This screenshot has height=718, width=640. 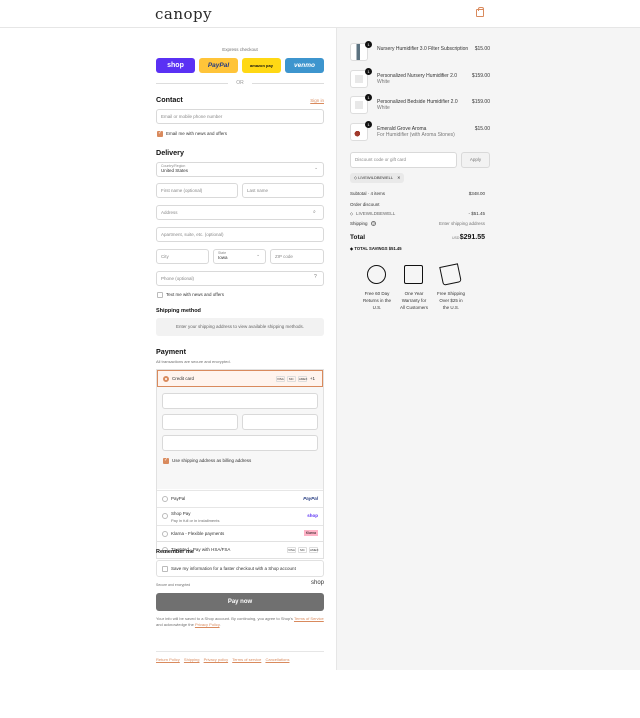 I want to click on amex-icon: AMEX, so click(x=302, y=379).